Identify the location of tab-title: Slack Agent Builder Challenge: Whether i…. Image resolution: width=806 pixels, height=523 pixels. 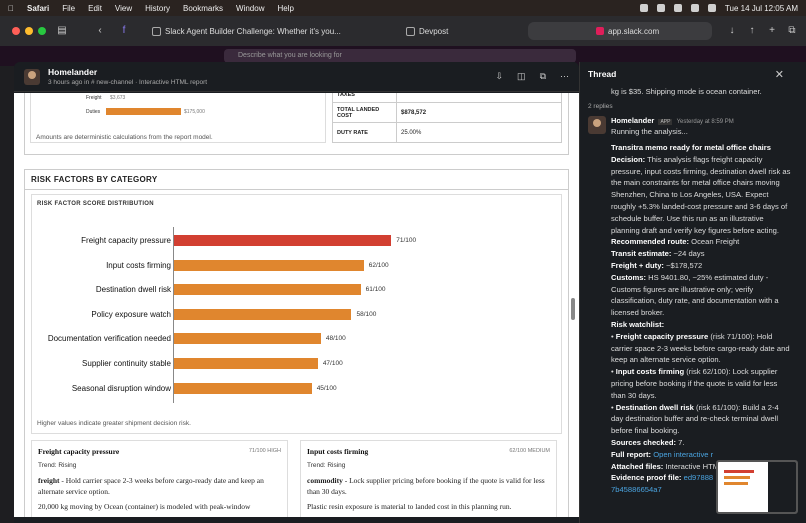
(253, 31).